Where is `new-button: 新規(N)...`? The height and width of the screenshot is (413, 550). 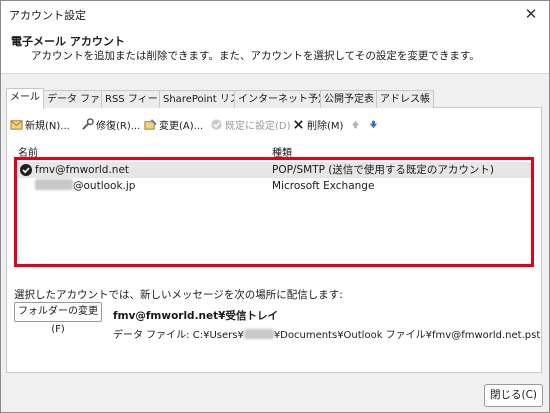 new-button: 新規(N)... is located at coordinates (40, 127).